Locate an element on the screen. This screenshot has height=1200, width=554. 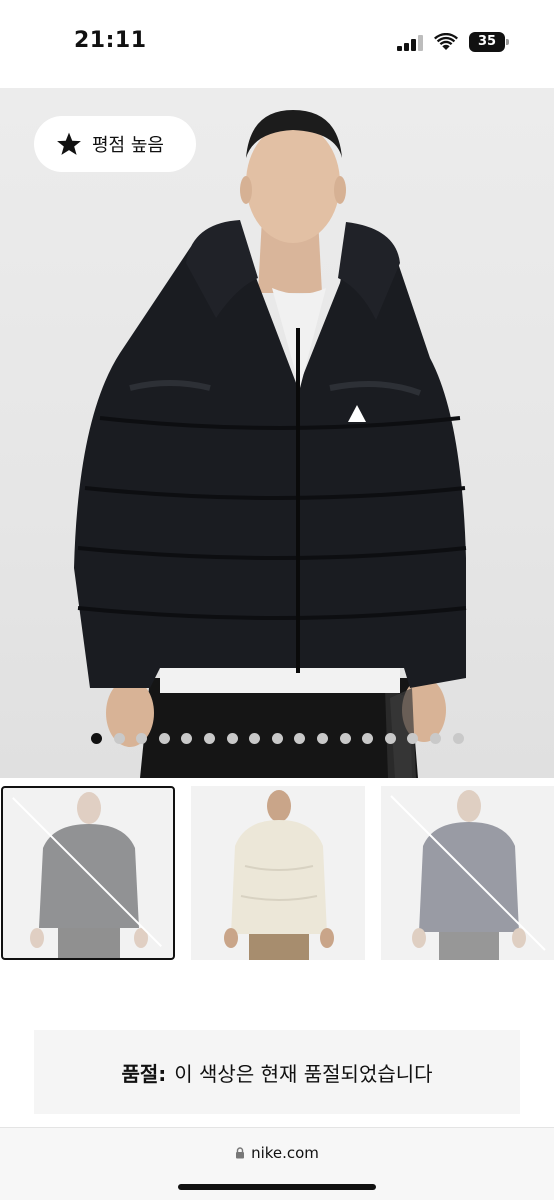
url-text: nike.com is located at coordinates (285, 1153).